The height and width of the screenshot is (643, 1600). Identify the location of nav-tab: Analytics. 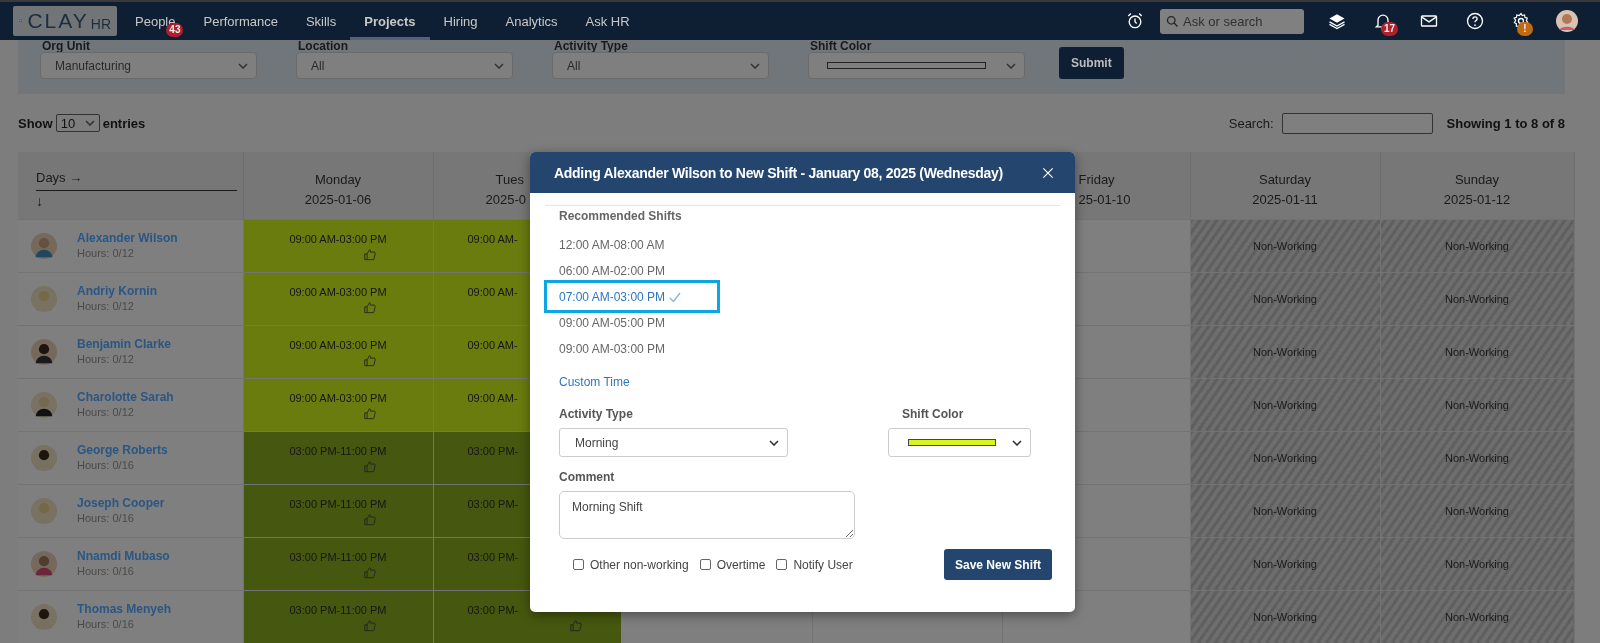
(531, 21).